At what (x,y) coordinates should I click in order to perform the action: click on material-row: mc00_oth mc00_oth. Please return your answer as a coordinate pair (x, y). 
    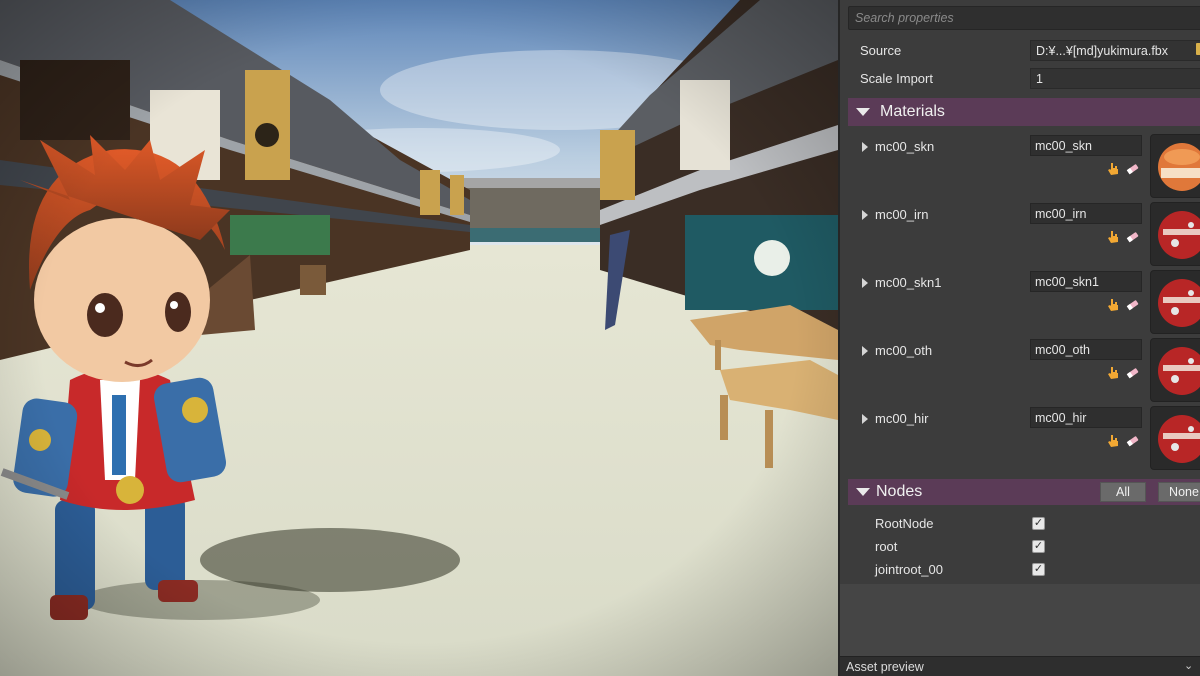
    Looking at the image, I should click on (1020, 372).